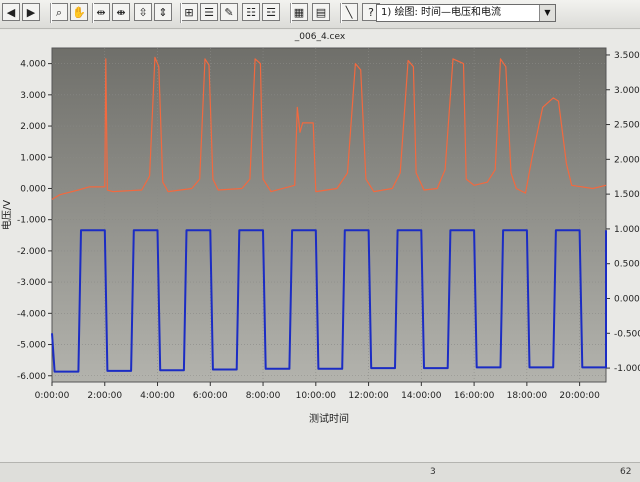 This screenshot has width=640, height=482. I want to click on y-tick-label-left: -4.000, so click(31, 314).